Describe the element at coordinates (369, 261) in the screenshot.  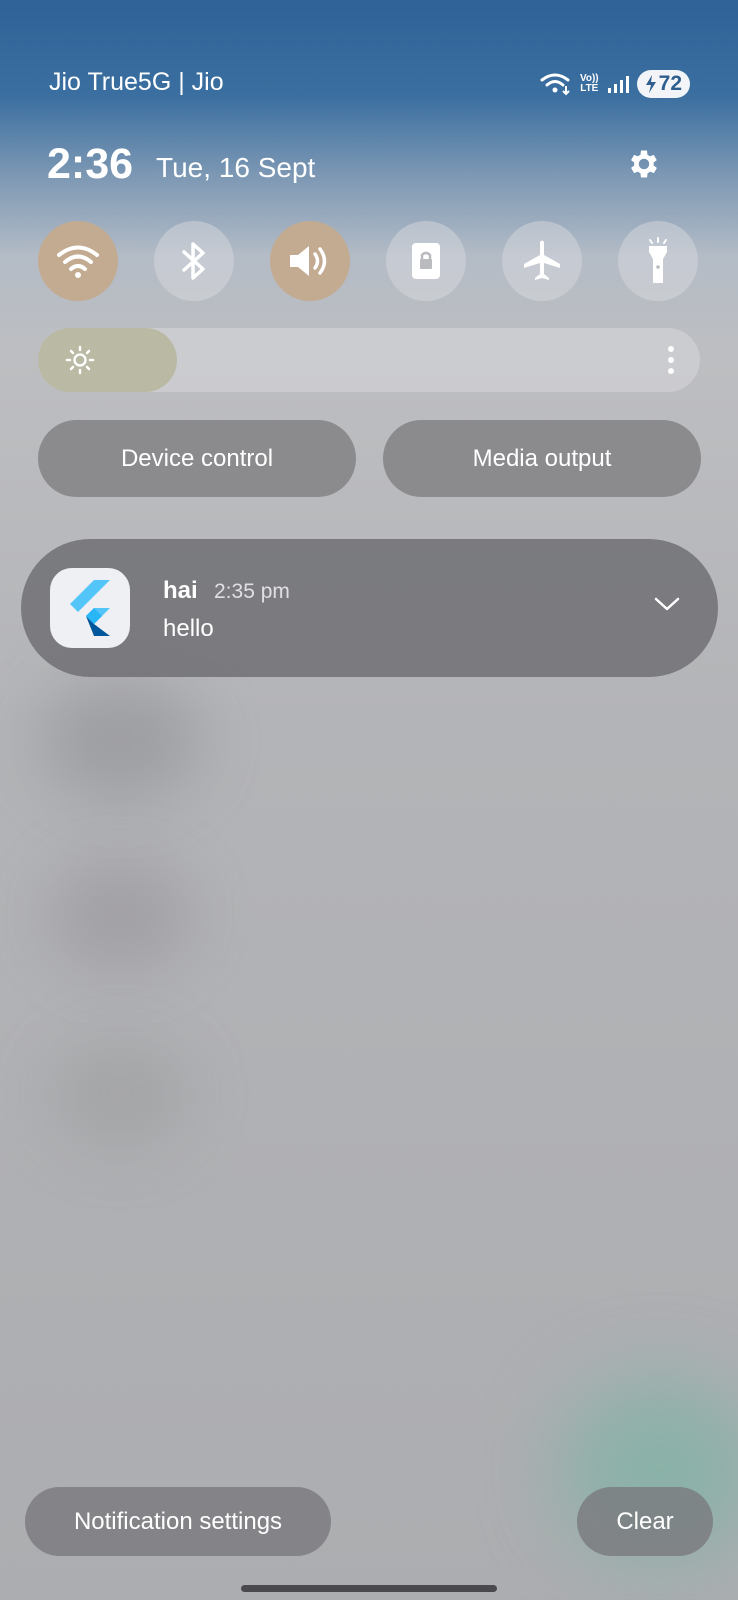
I see `quick-settings-tiles` at that location.